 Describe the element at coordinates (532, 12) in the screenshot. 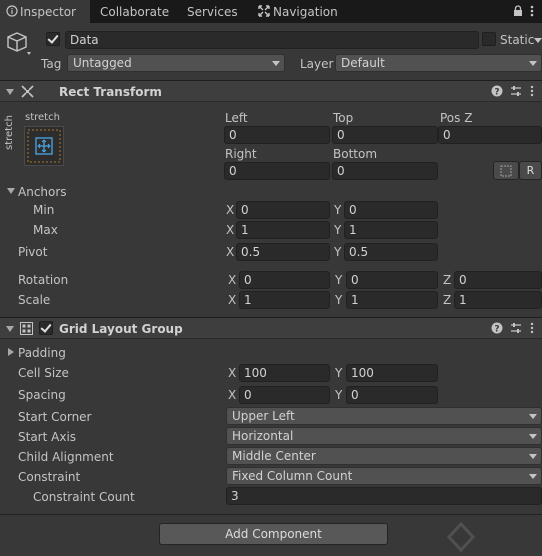

I see `more-options-icon` at that location.